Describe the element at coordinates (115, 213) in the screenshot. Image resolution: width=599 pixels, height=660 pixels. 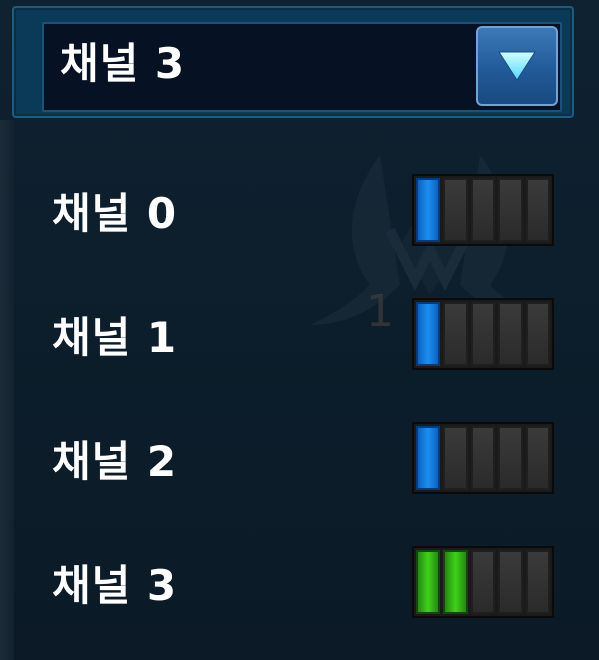
I see `channel-label: 채널 0` at that location.